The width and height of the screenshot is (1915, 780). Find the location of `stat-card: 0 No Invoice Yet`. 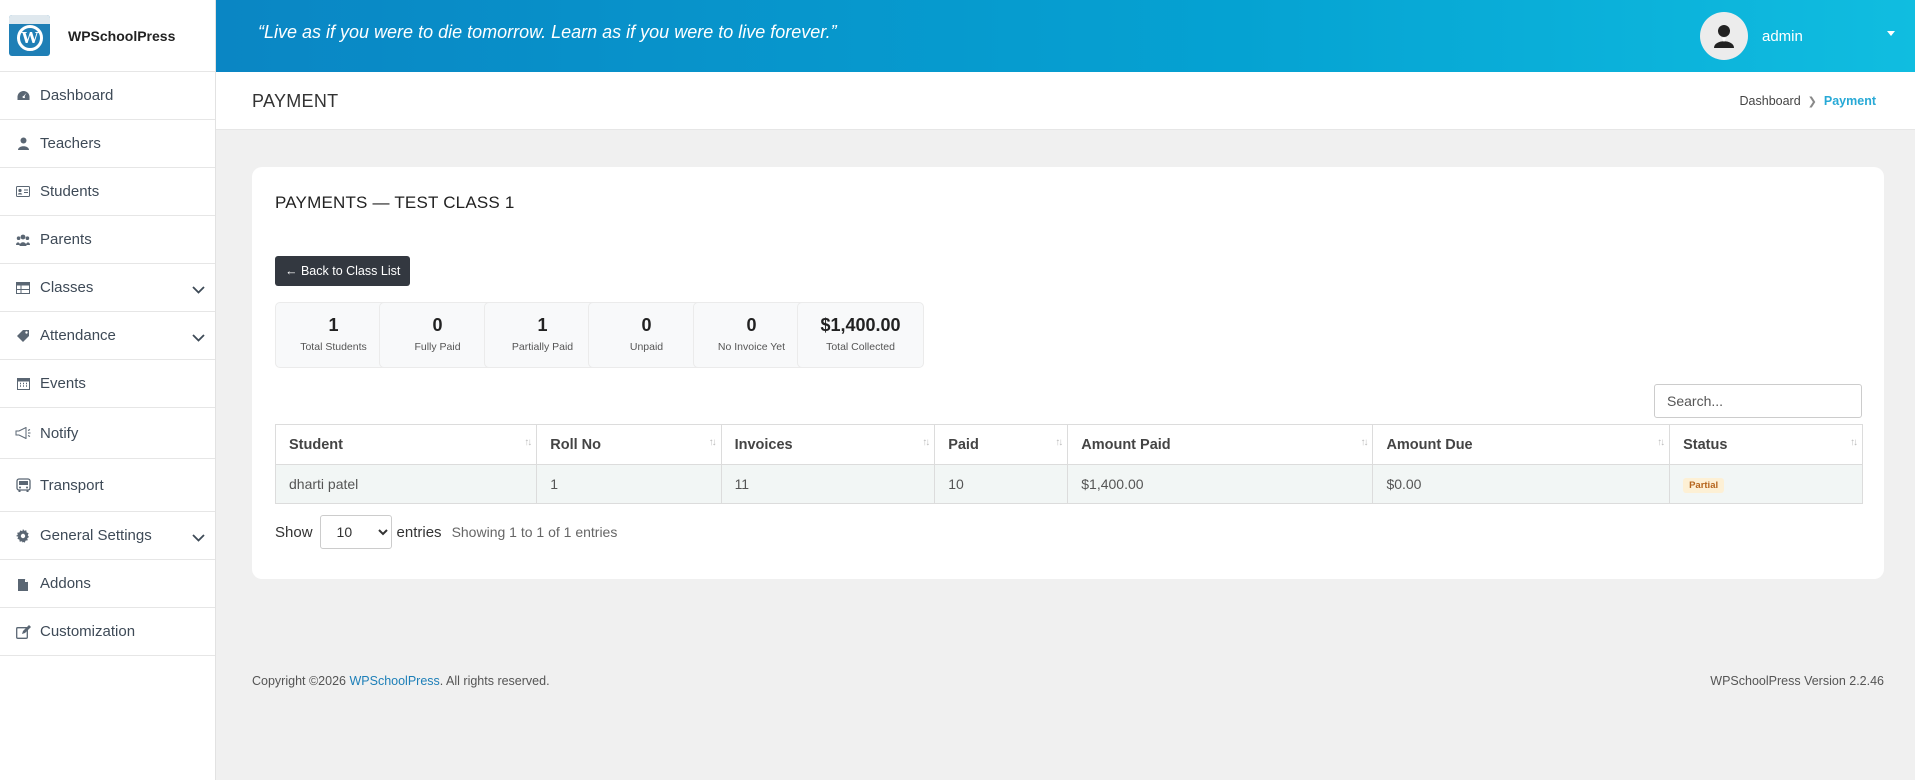

stat-card: 0 No Invoice Yet is located at coordinates (751, 335).